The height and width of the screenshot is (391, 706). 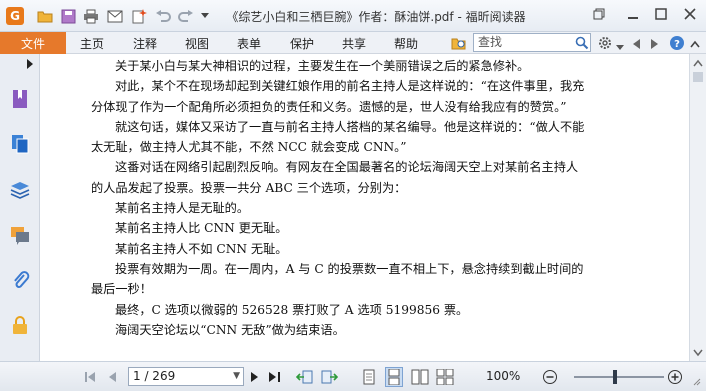 I want to click on next-view-icon, so click(x=329, y=377).